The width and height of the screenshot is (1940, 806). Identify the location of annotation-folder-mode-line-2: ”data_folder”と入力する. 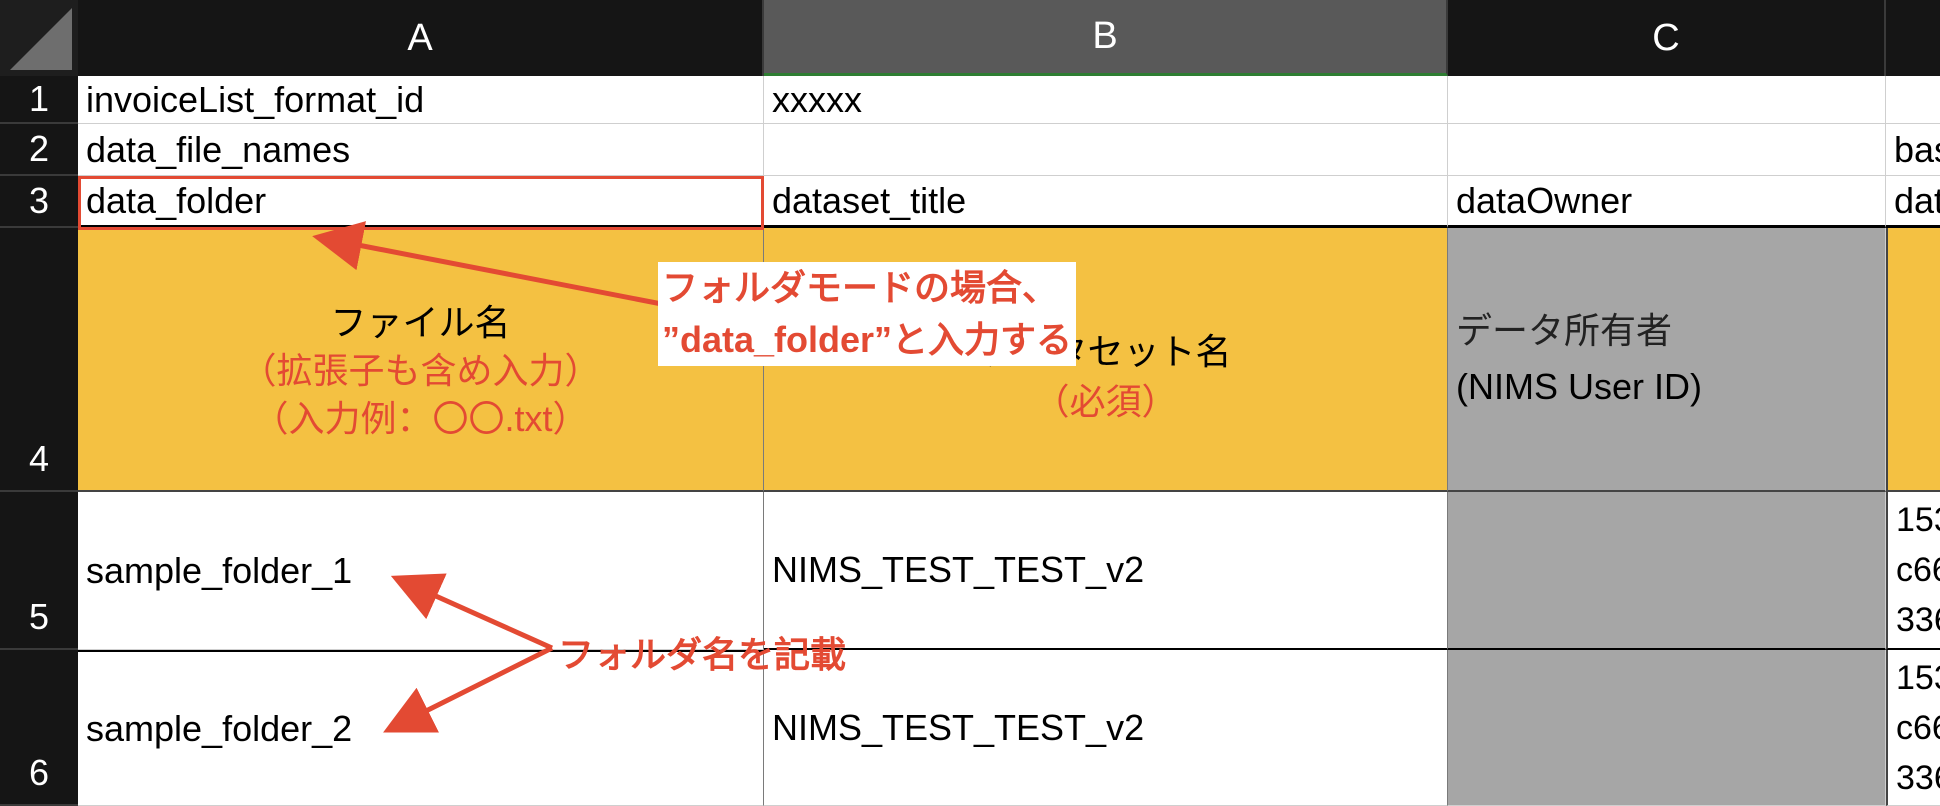
(867, 339).